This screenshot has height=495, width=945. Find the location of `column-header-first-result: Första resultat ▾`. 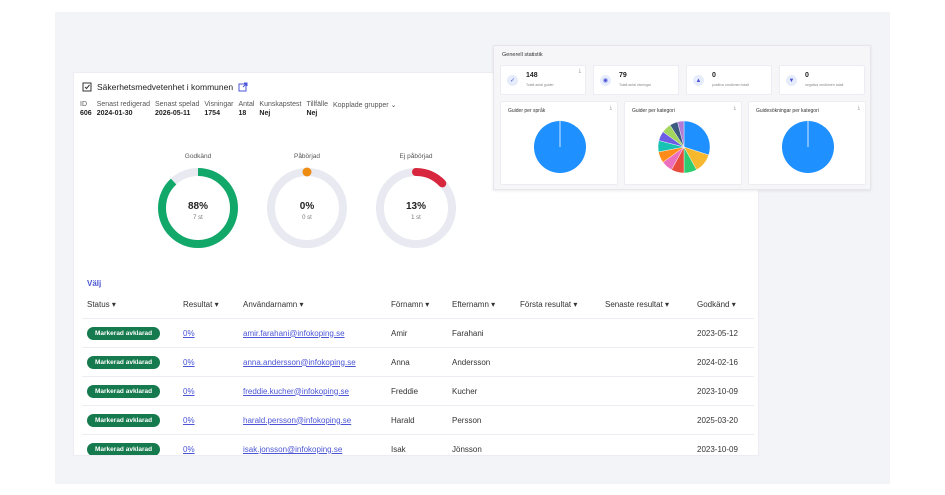

column-header-first-result: Första resultat ▾ is located at coordinates (557, 307).